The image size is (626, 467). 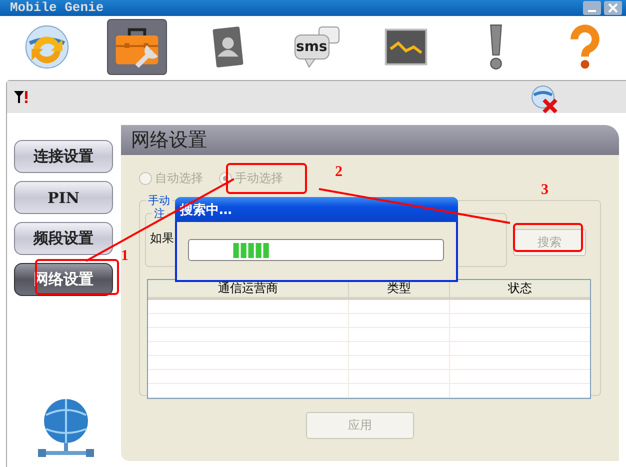 I want to click on window-title: Mobile Genie, so click(x=57, y=8).